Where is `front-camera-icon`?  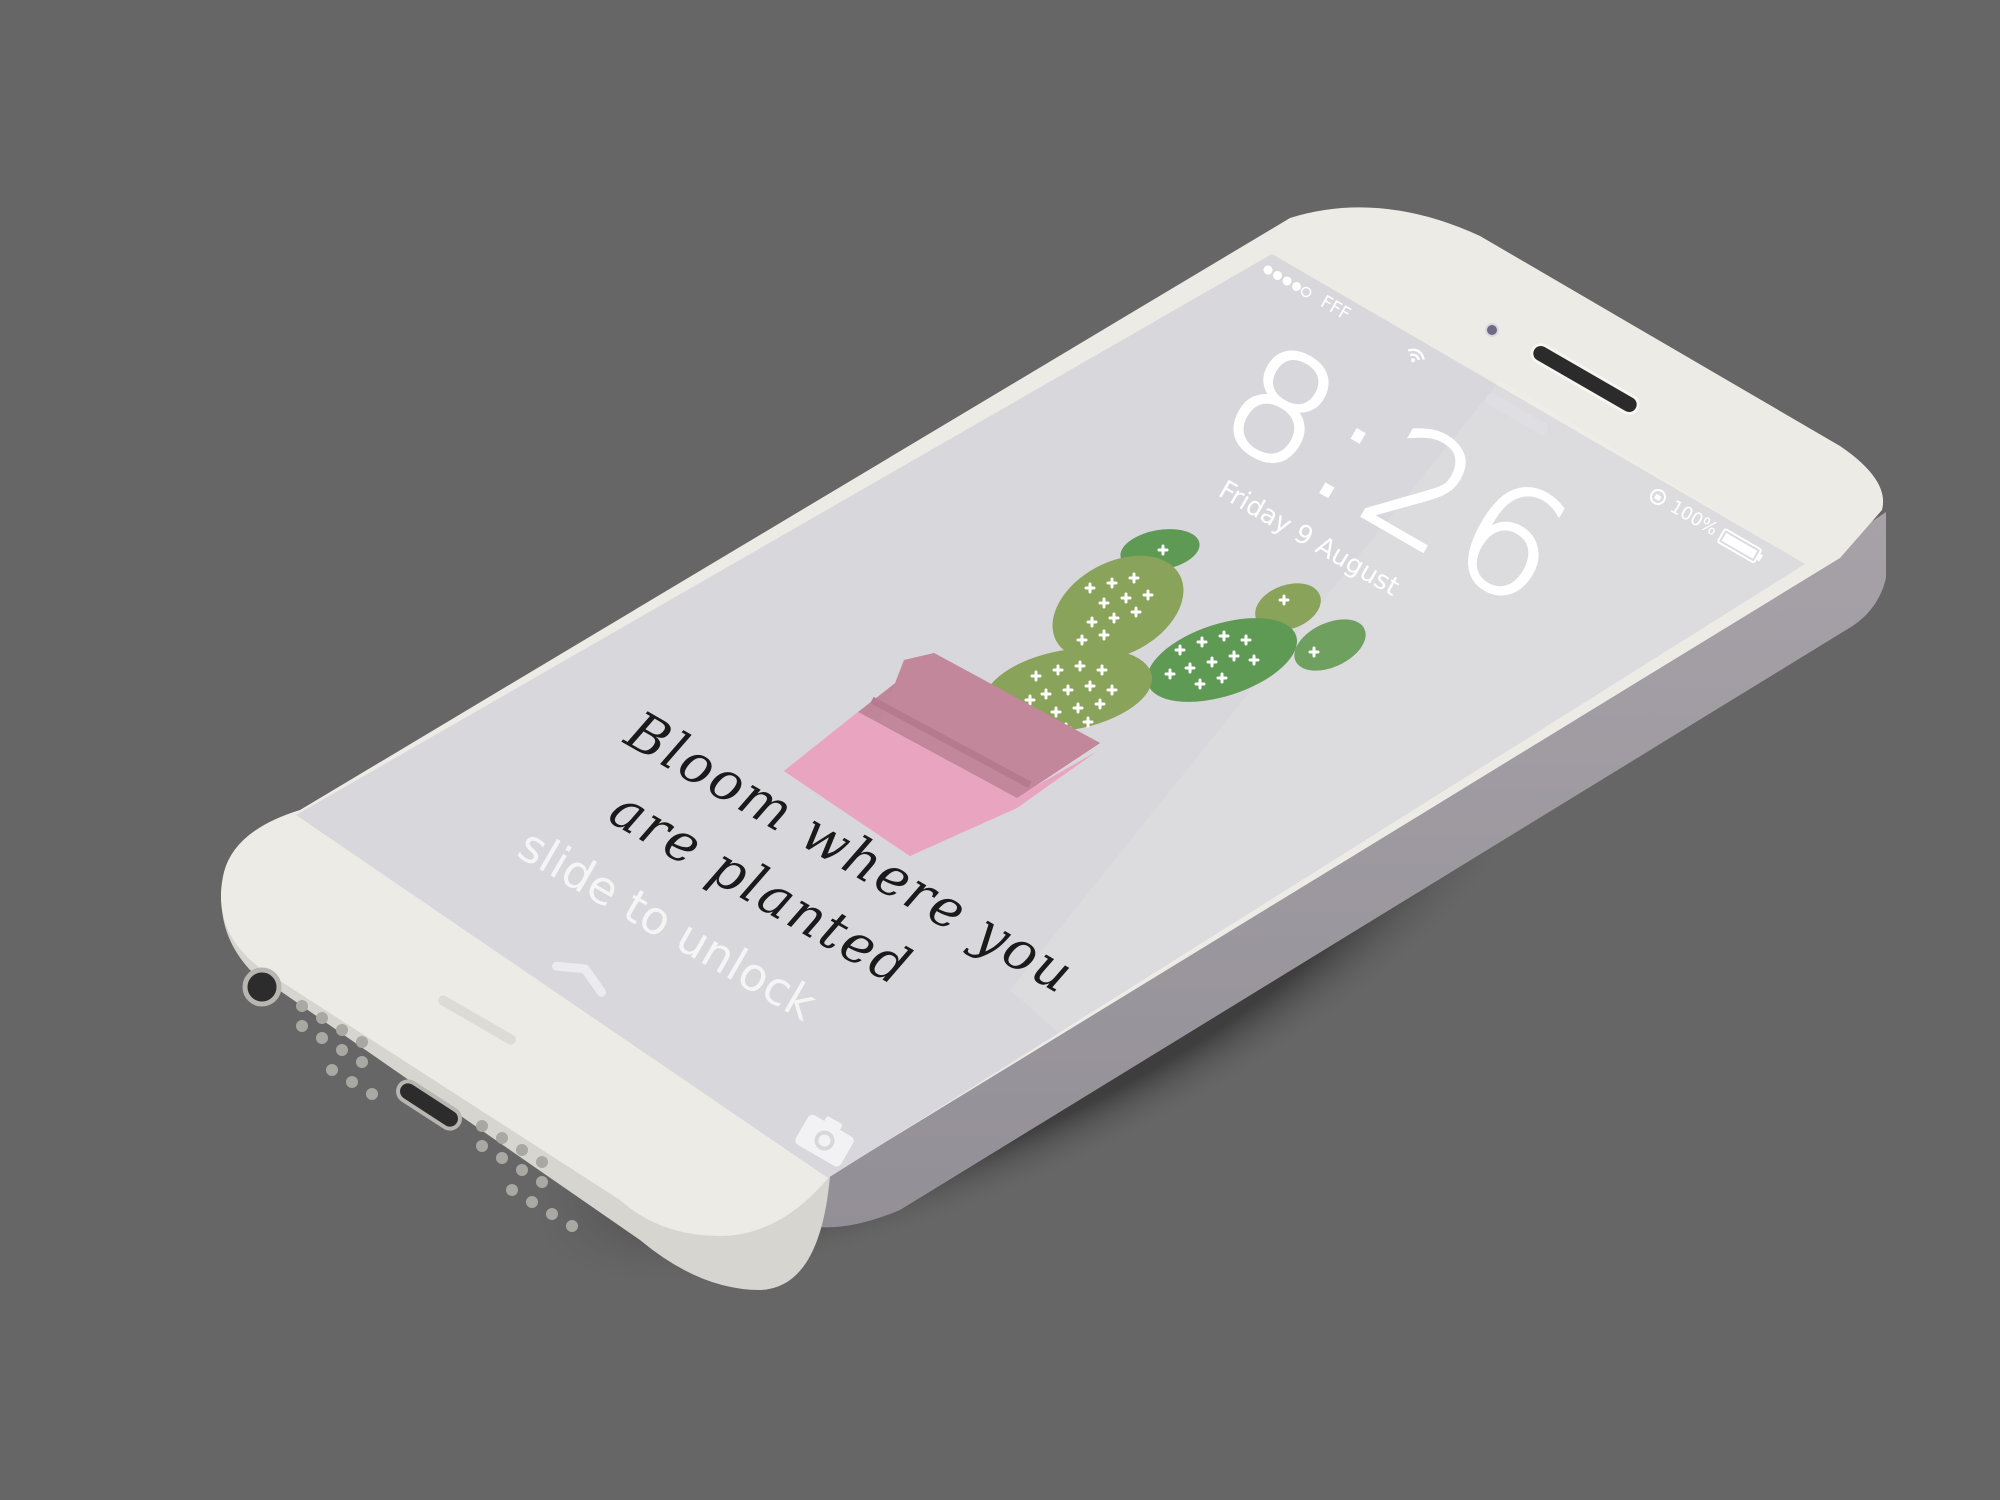
front-camera-icon is located at coordinates (1492, 330).